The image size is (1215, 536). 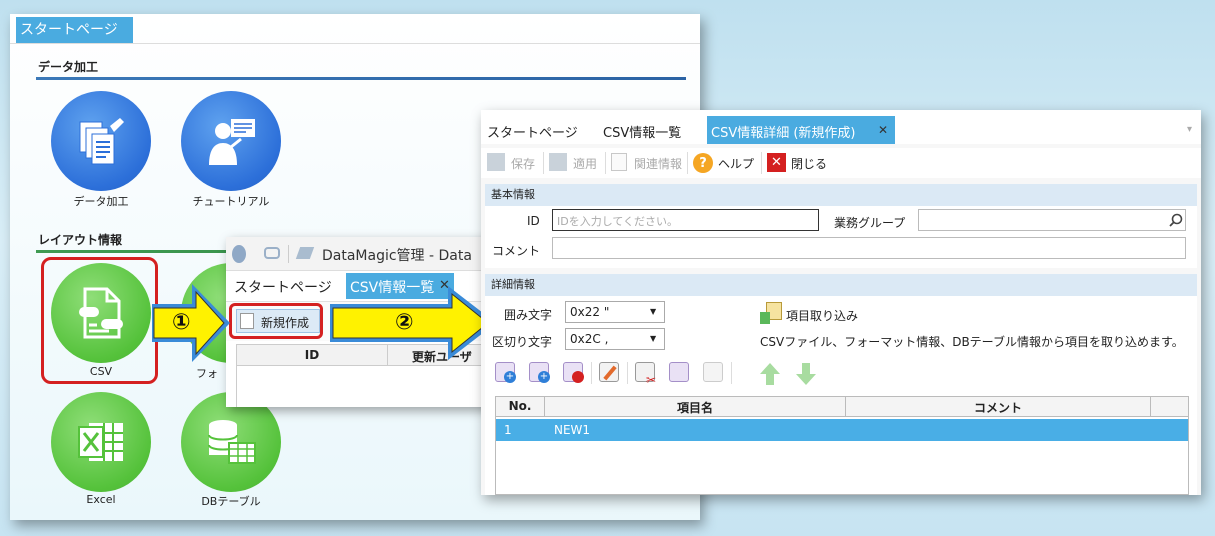 I want to click on items-grid: No. 項目名 コメント 1 NEW1, so click(x=842, y=445).